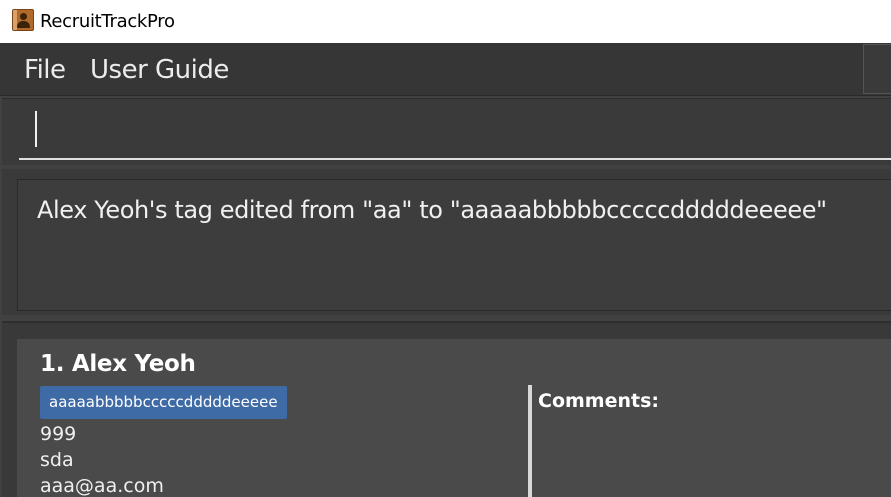  What do you see at coordinates (877, 69) in the screenshot?
I see `menu-corner-panel` at bounding box center [877, 69].